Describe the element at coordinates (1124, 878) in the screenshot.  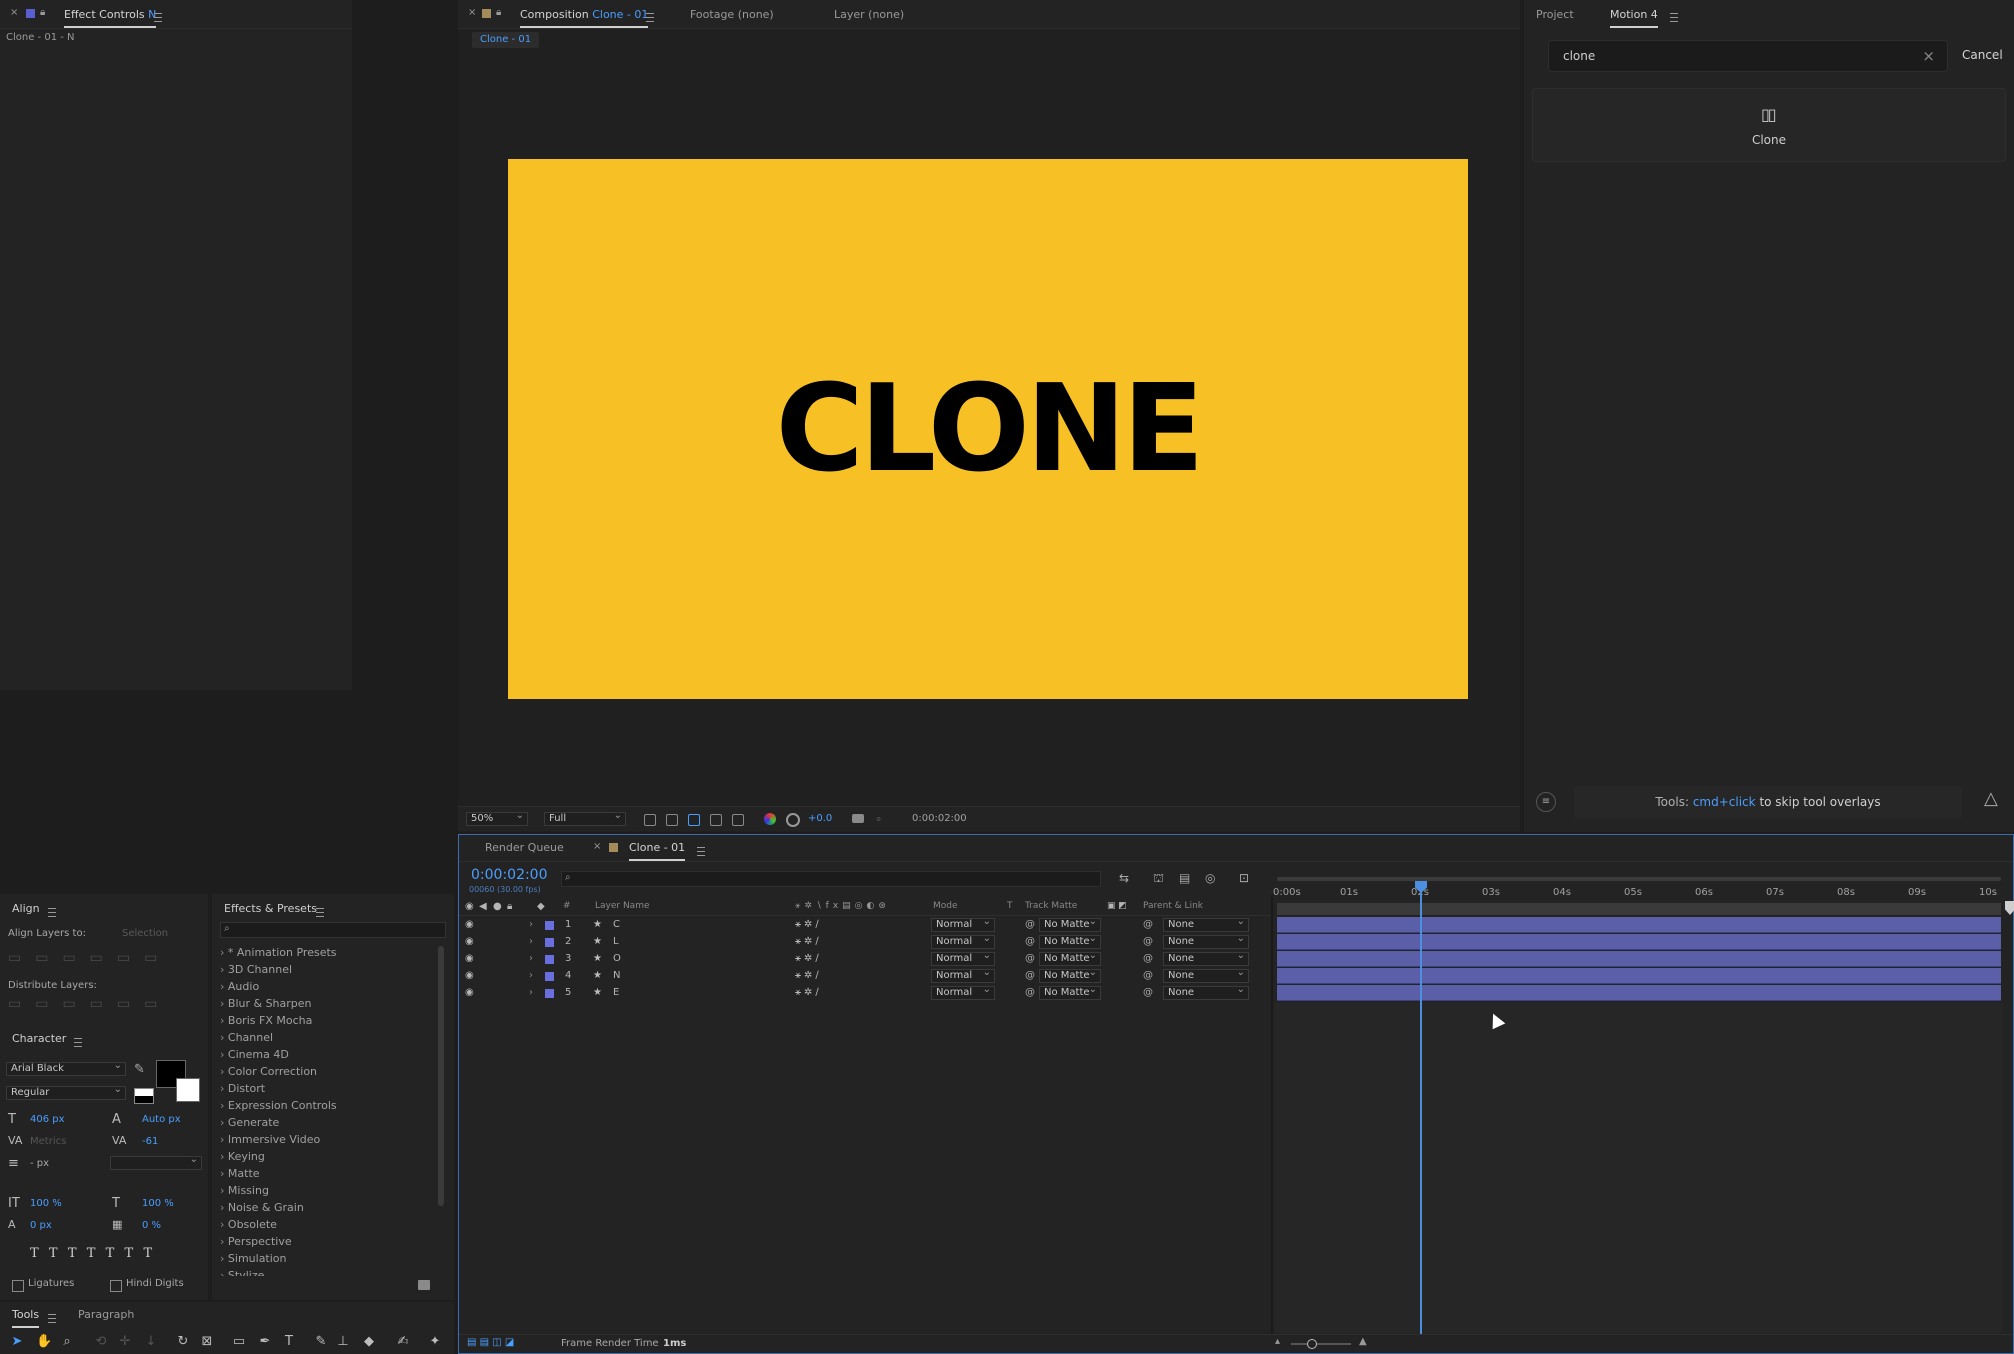
I see `comp-flowchart-icon: ⇆` at that location.